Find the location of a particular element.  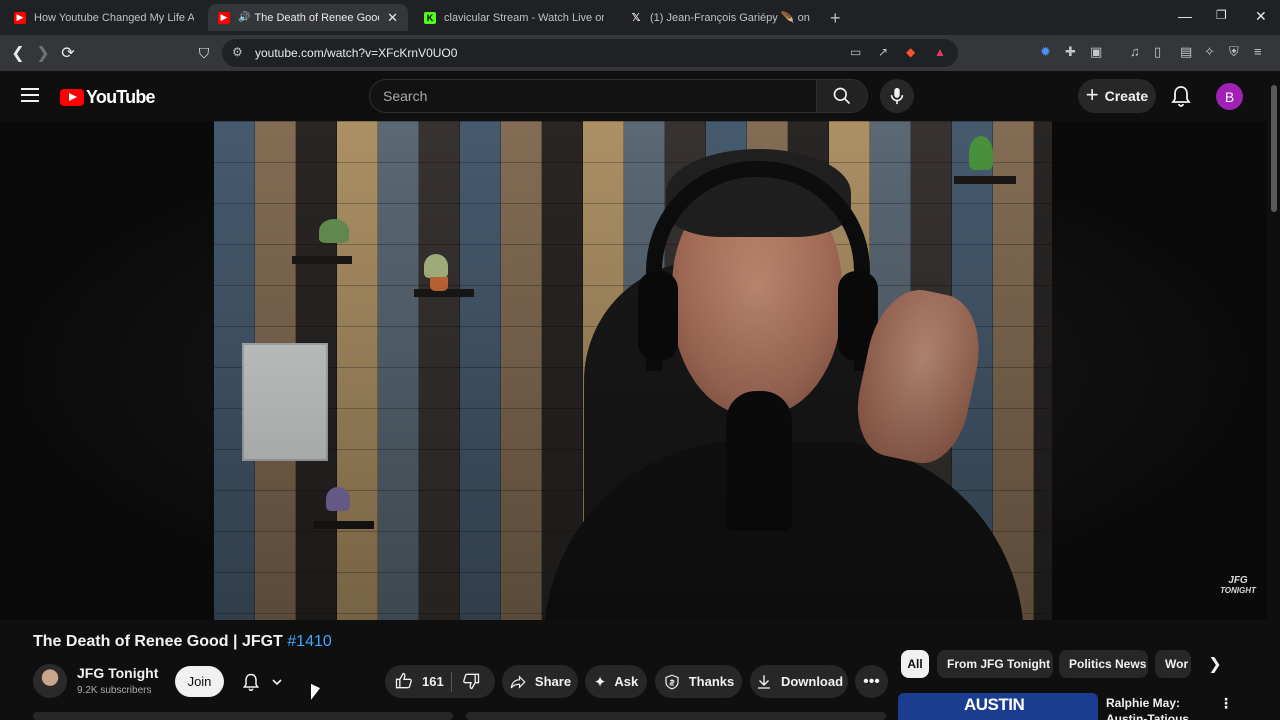

more-horizontal-icon: ••• is located at coordinates (871, 681).